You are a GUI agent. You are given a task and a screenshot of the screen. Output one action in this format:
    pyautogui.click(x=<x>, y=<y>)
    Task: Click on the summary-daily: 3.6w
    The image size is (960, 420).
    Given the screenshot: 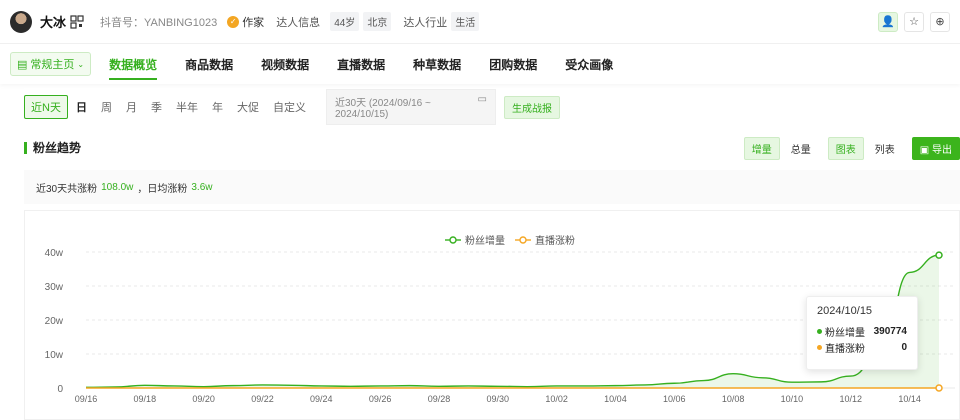 What is the action you would take?
    pyautogui.click(x=202, y=187)
    